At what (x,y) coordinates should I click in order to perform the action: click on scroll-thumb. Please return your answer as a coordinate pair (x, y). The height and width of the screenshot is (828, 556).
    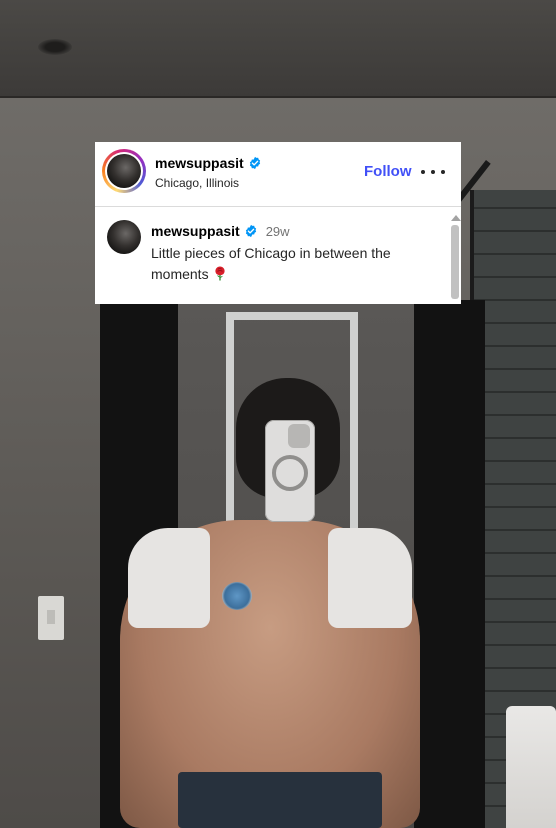
    Looking at the image, I should click on (455, 262).